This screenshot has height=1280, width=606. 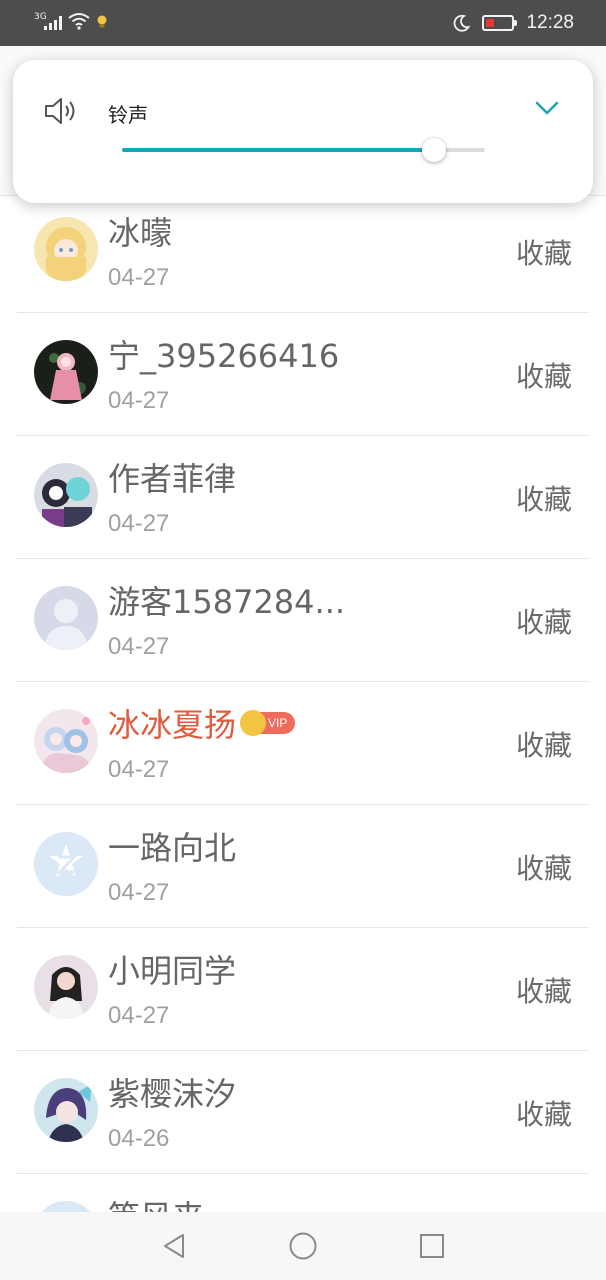 I want to click on battery-icon, so click(x=500, y=23).